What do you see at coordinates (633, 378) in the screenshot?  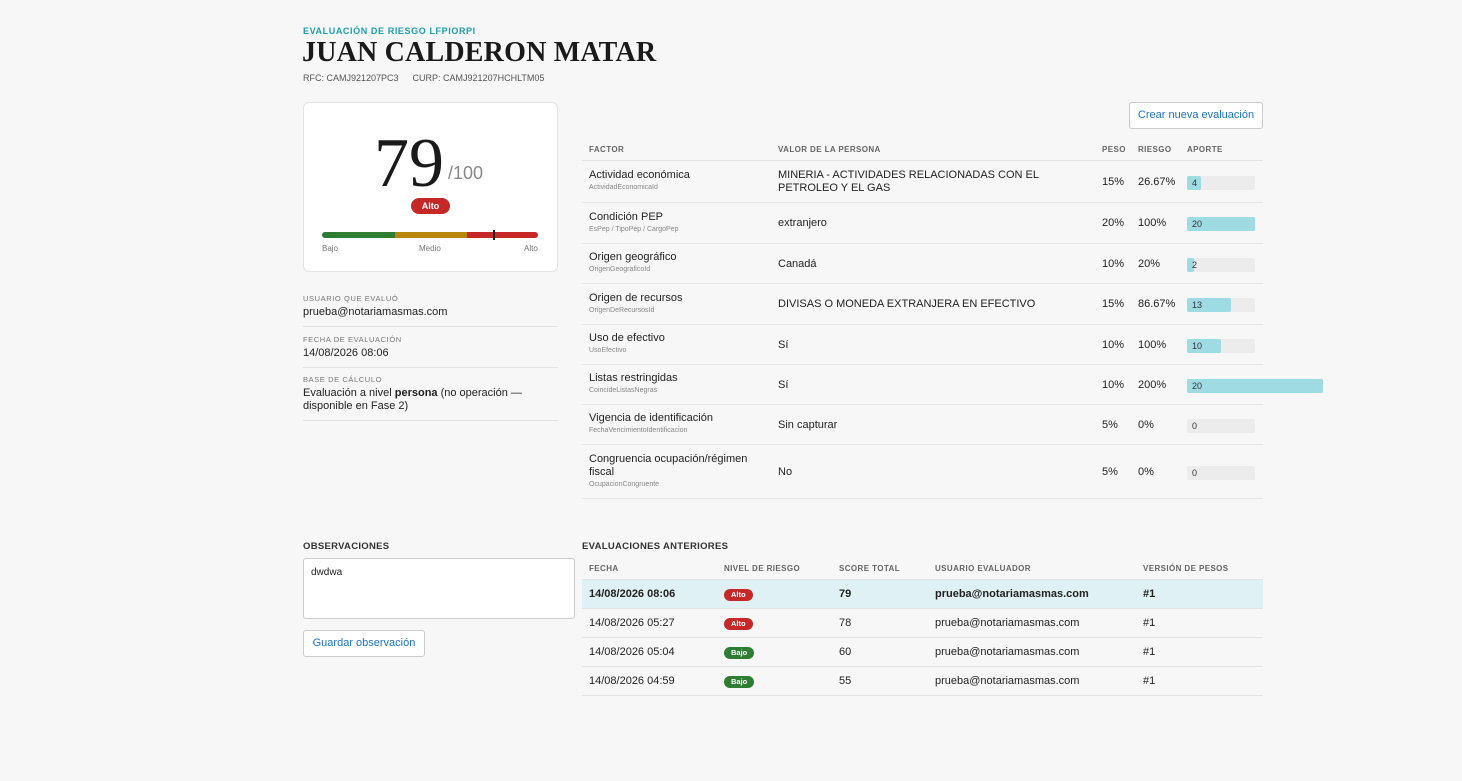 I see `factor-name: Listas restringidas` at bounding box center [633, 378].